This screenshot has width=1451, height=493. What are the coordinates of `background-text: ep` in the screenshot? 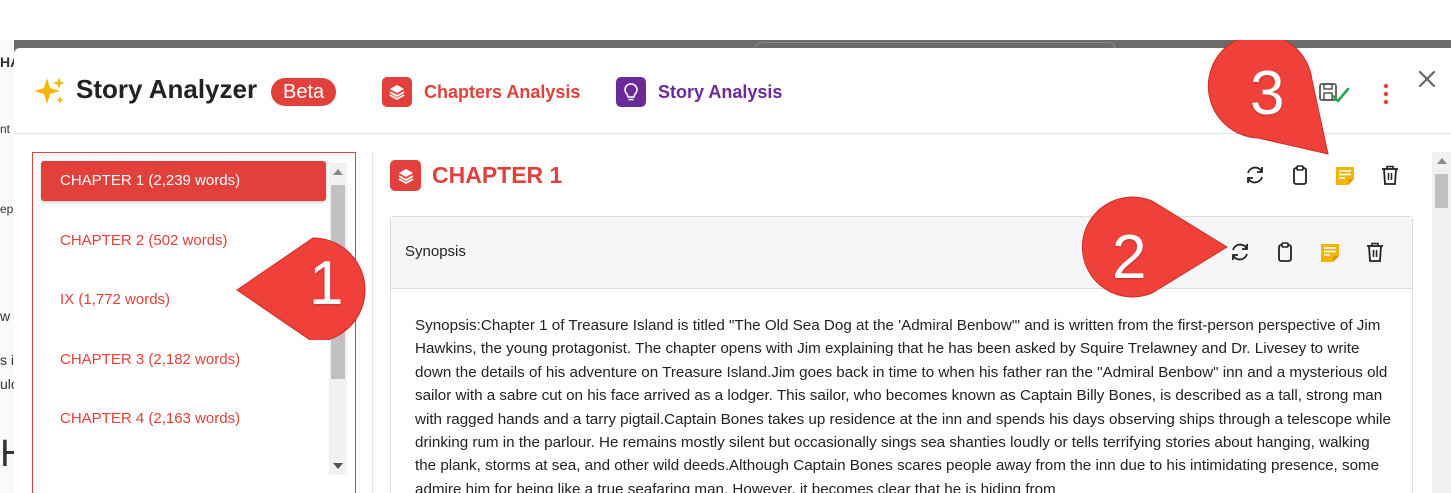 It's located at (7, 209).